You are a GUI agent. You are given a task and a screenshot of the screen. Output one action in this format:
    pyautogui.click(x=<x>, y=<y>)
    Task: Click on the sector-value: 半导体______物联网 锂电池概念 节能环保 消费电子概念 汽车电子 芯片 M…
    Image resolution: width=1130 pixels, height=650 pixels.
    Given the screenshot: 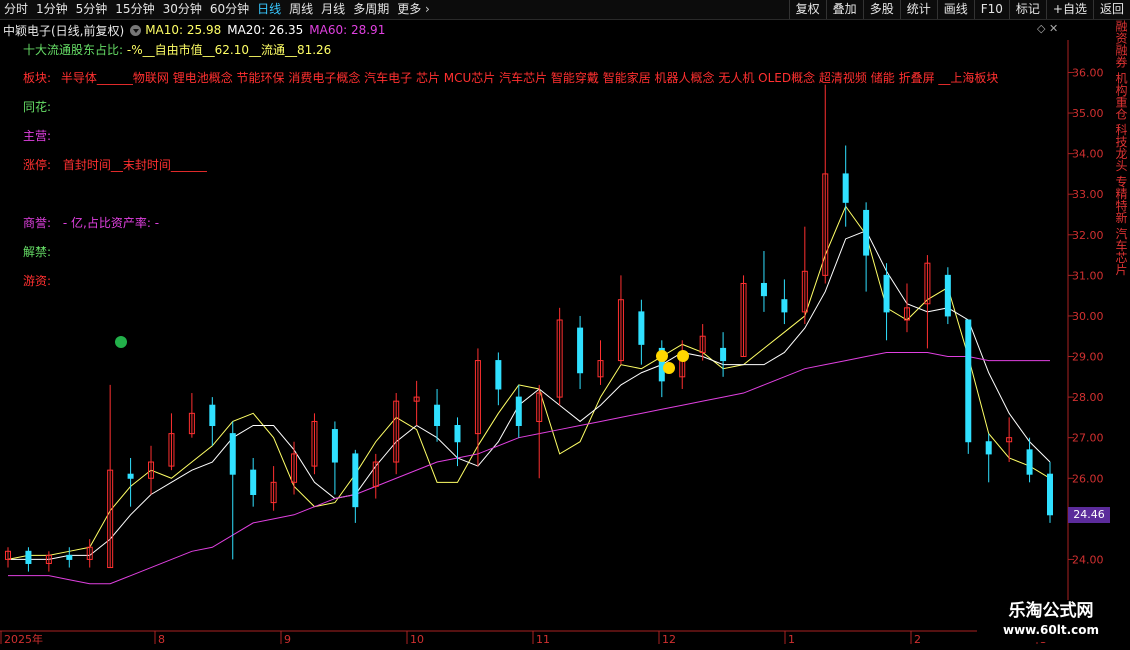 What is the action you would take?
    pyautogui.click(x=529, y=78)
    